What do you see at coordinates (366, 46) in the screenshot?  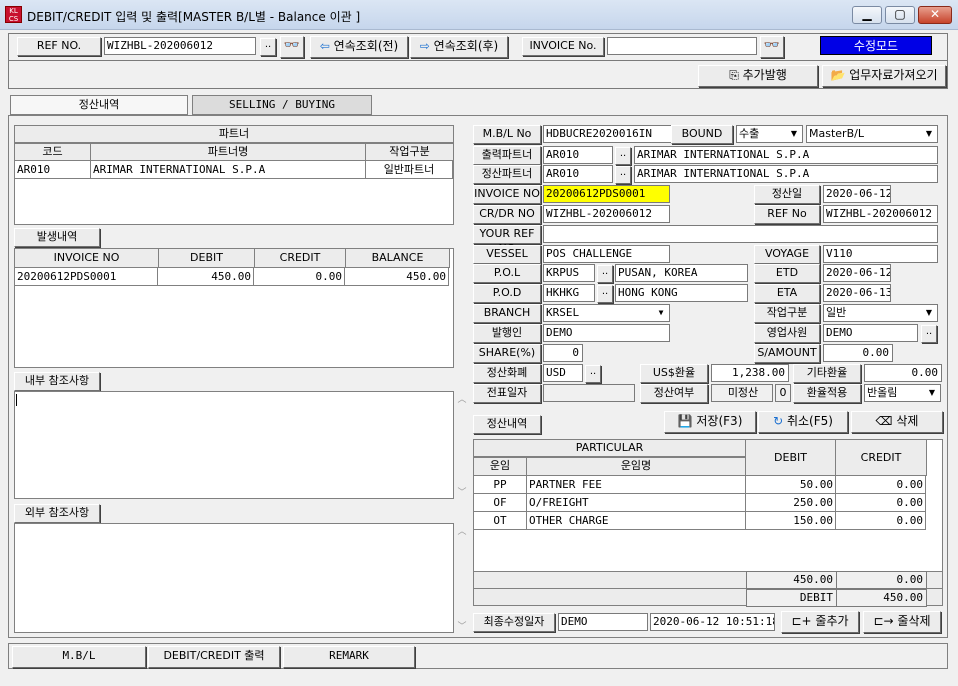 I see `prev-search-label: 연속조회(전)` at bounding box center [366, 46].